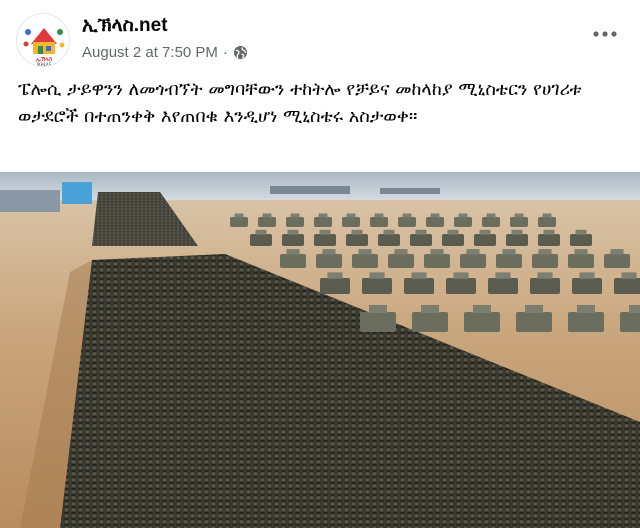 The width and height of the screenshot is (640, 528). I want to click on more-options-button, so click(605, 34).